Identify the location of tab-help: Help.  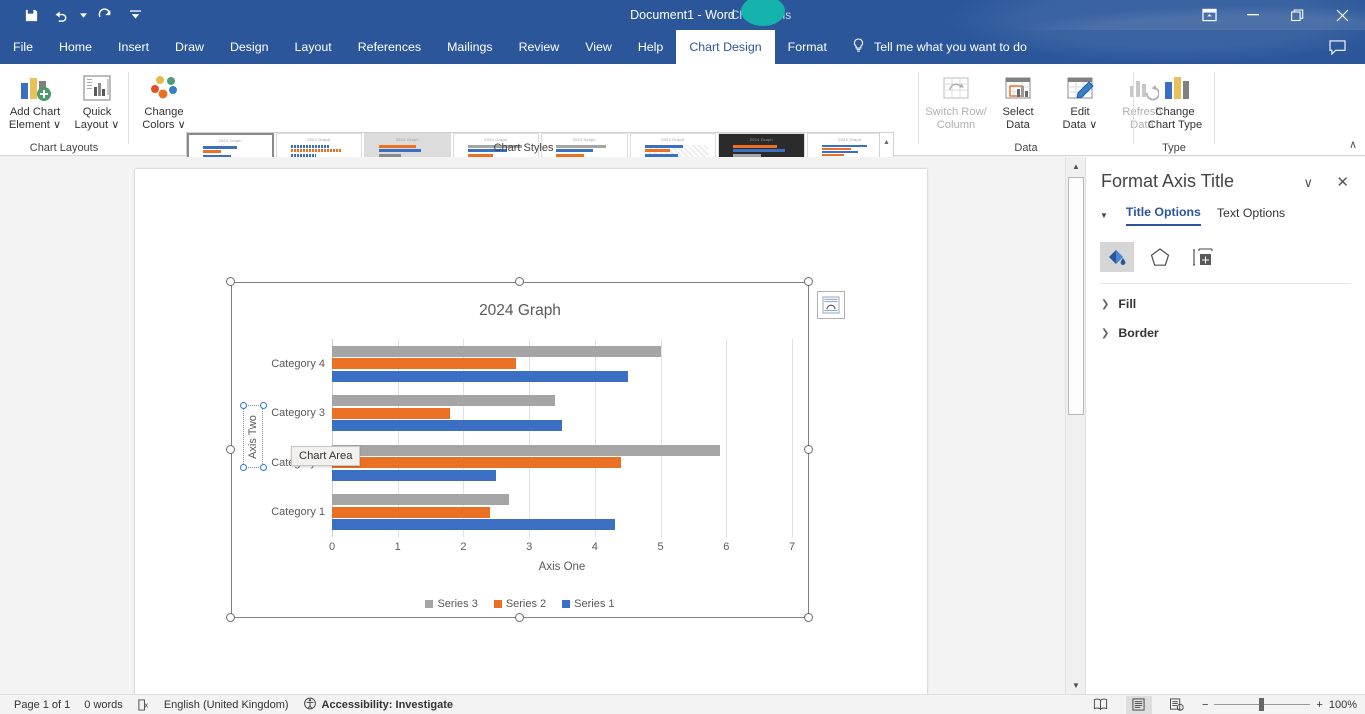
(650, 47).